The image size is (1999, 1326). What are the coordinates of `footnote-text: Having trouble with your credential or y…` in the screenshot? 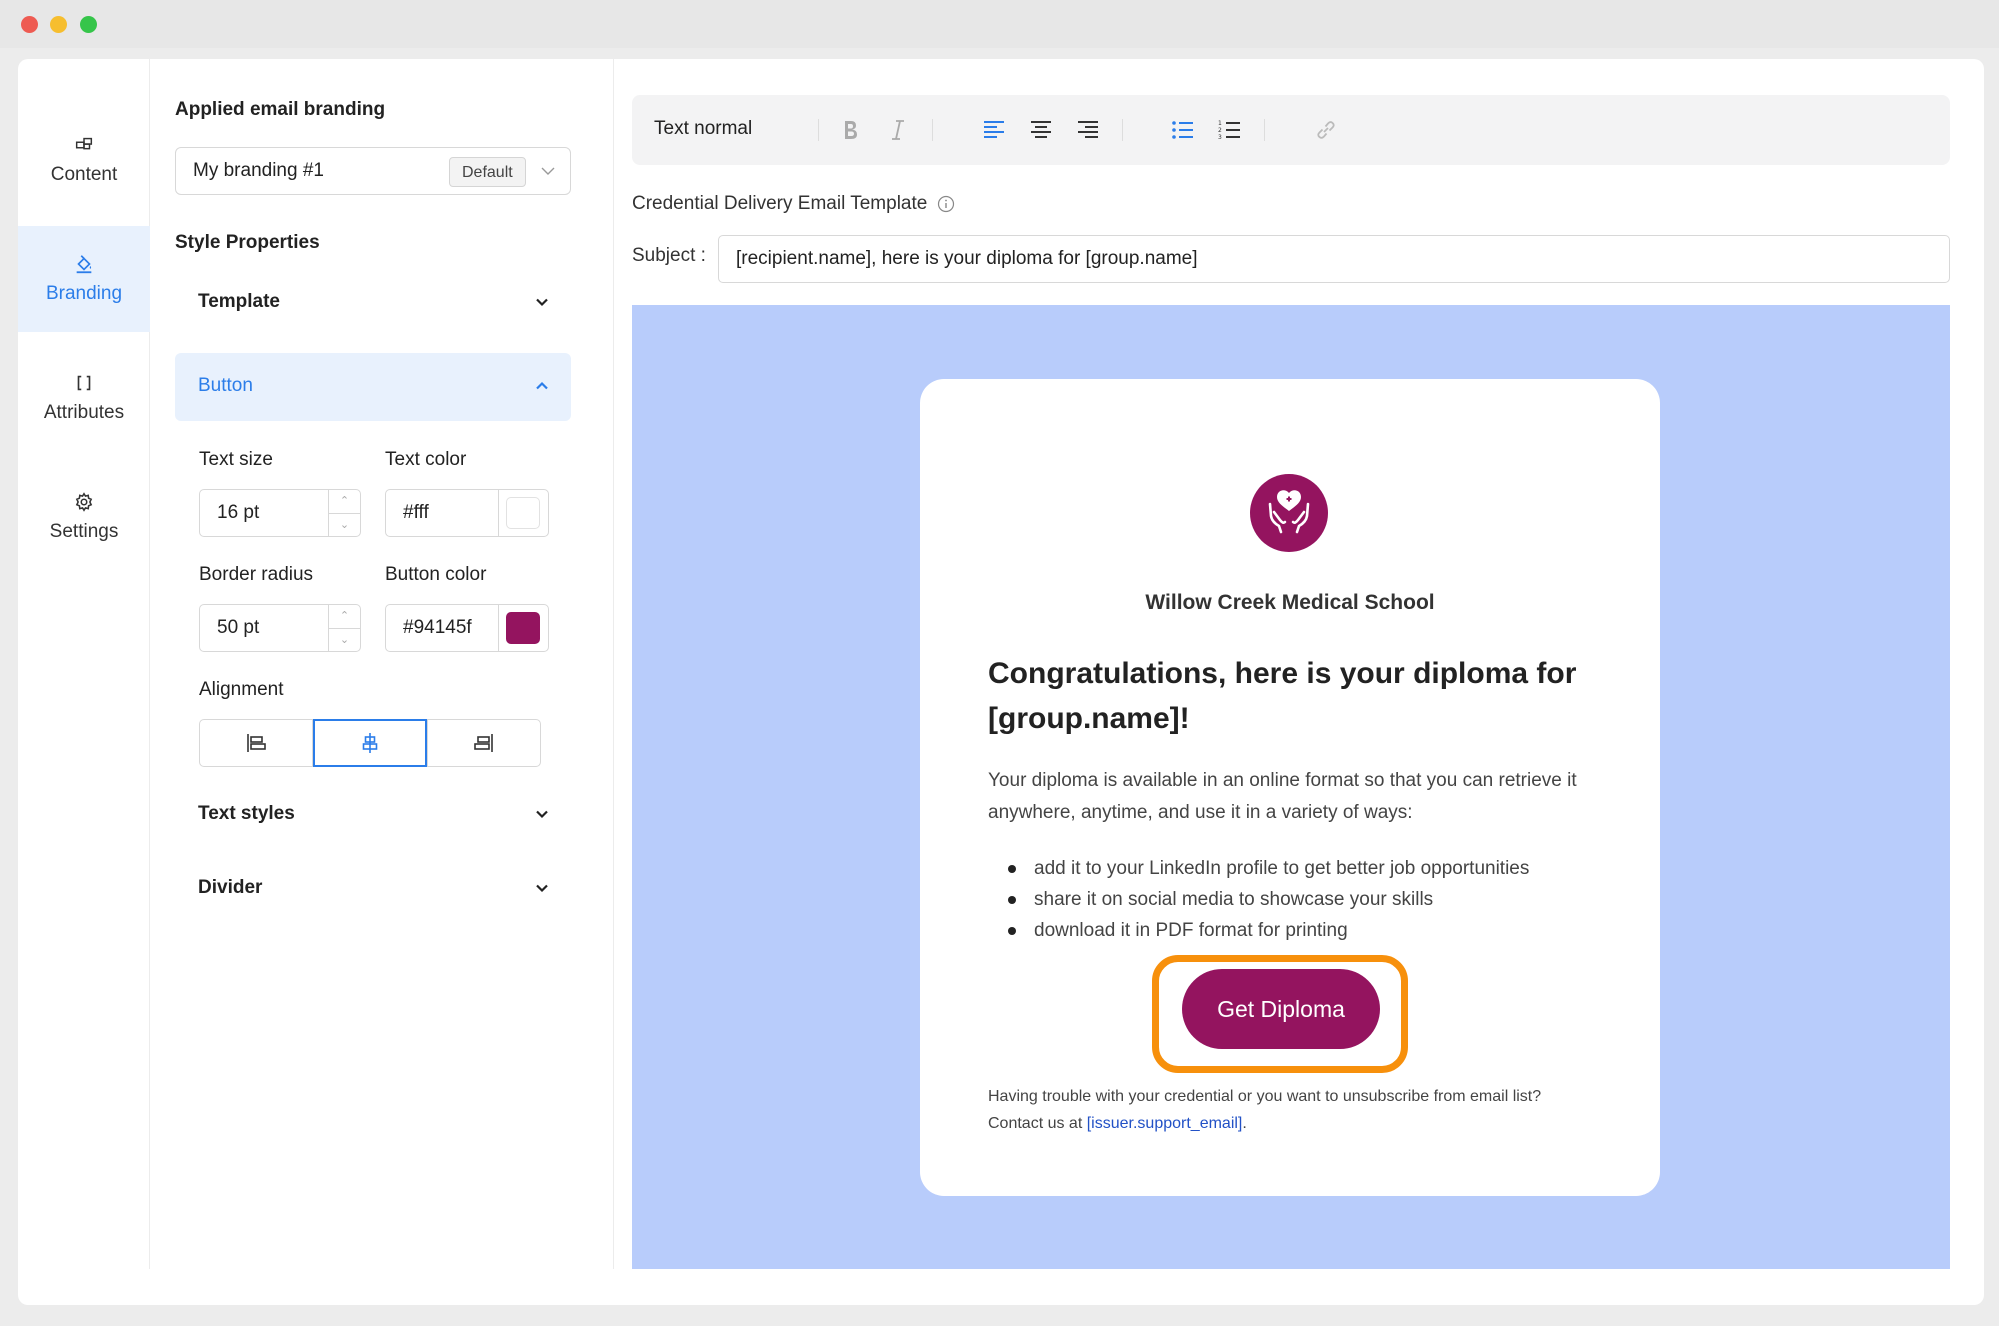 It's located at (1265, 1110).